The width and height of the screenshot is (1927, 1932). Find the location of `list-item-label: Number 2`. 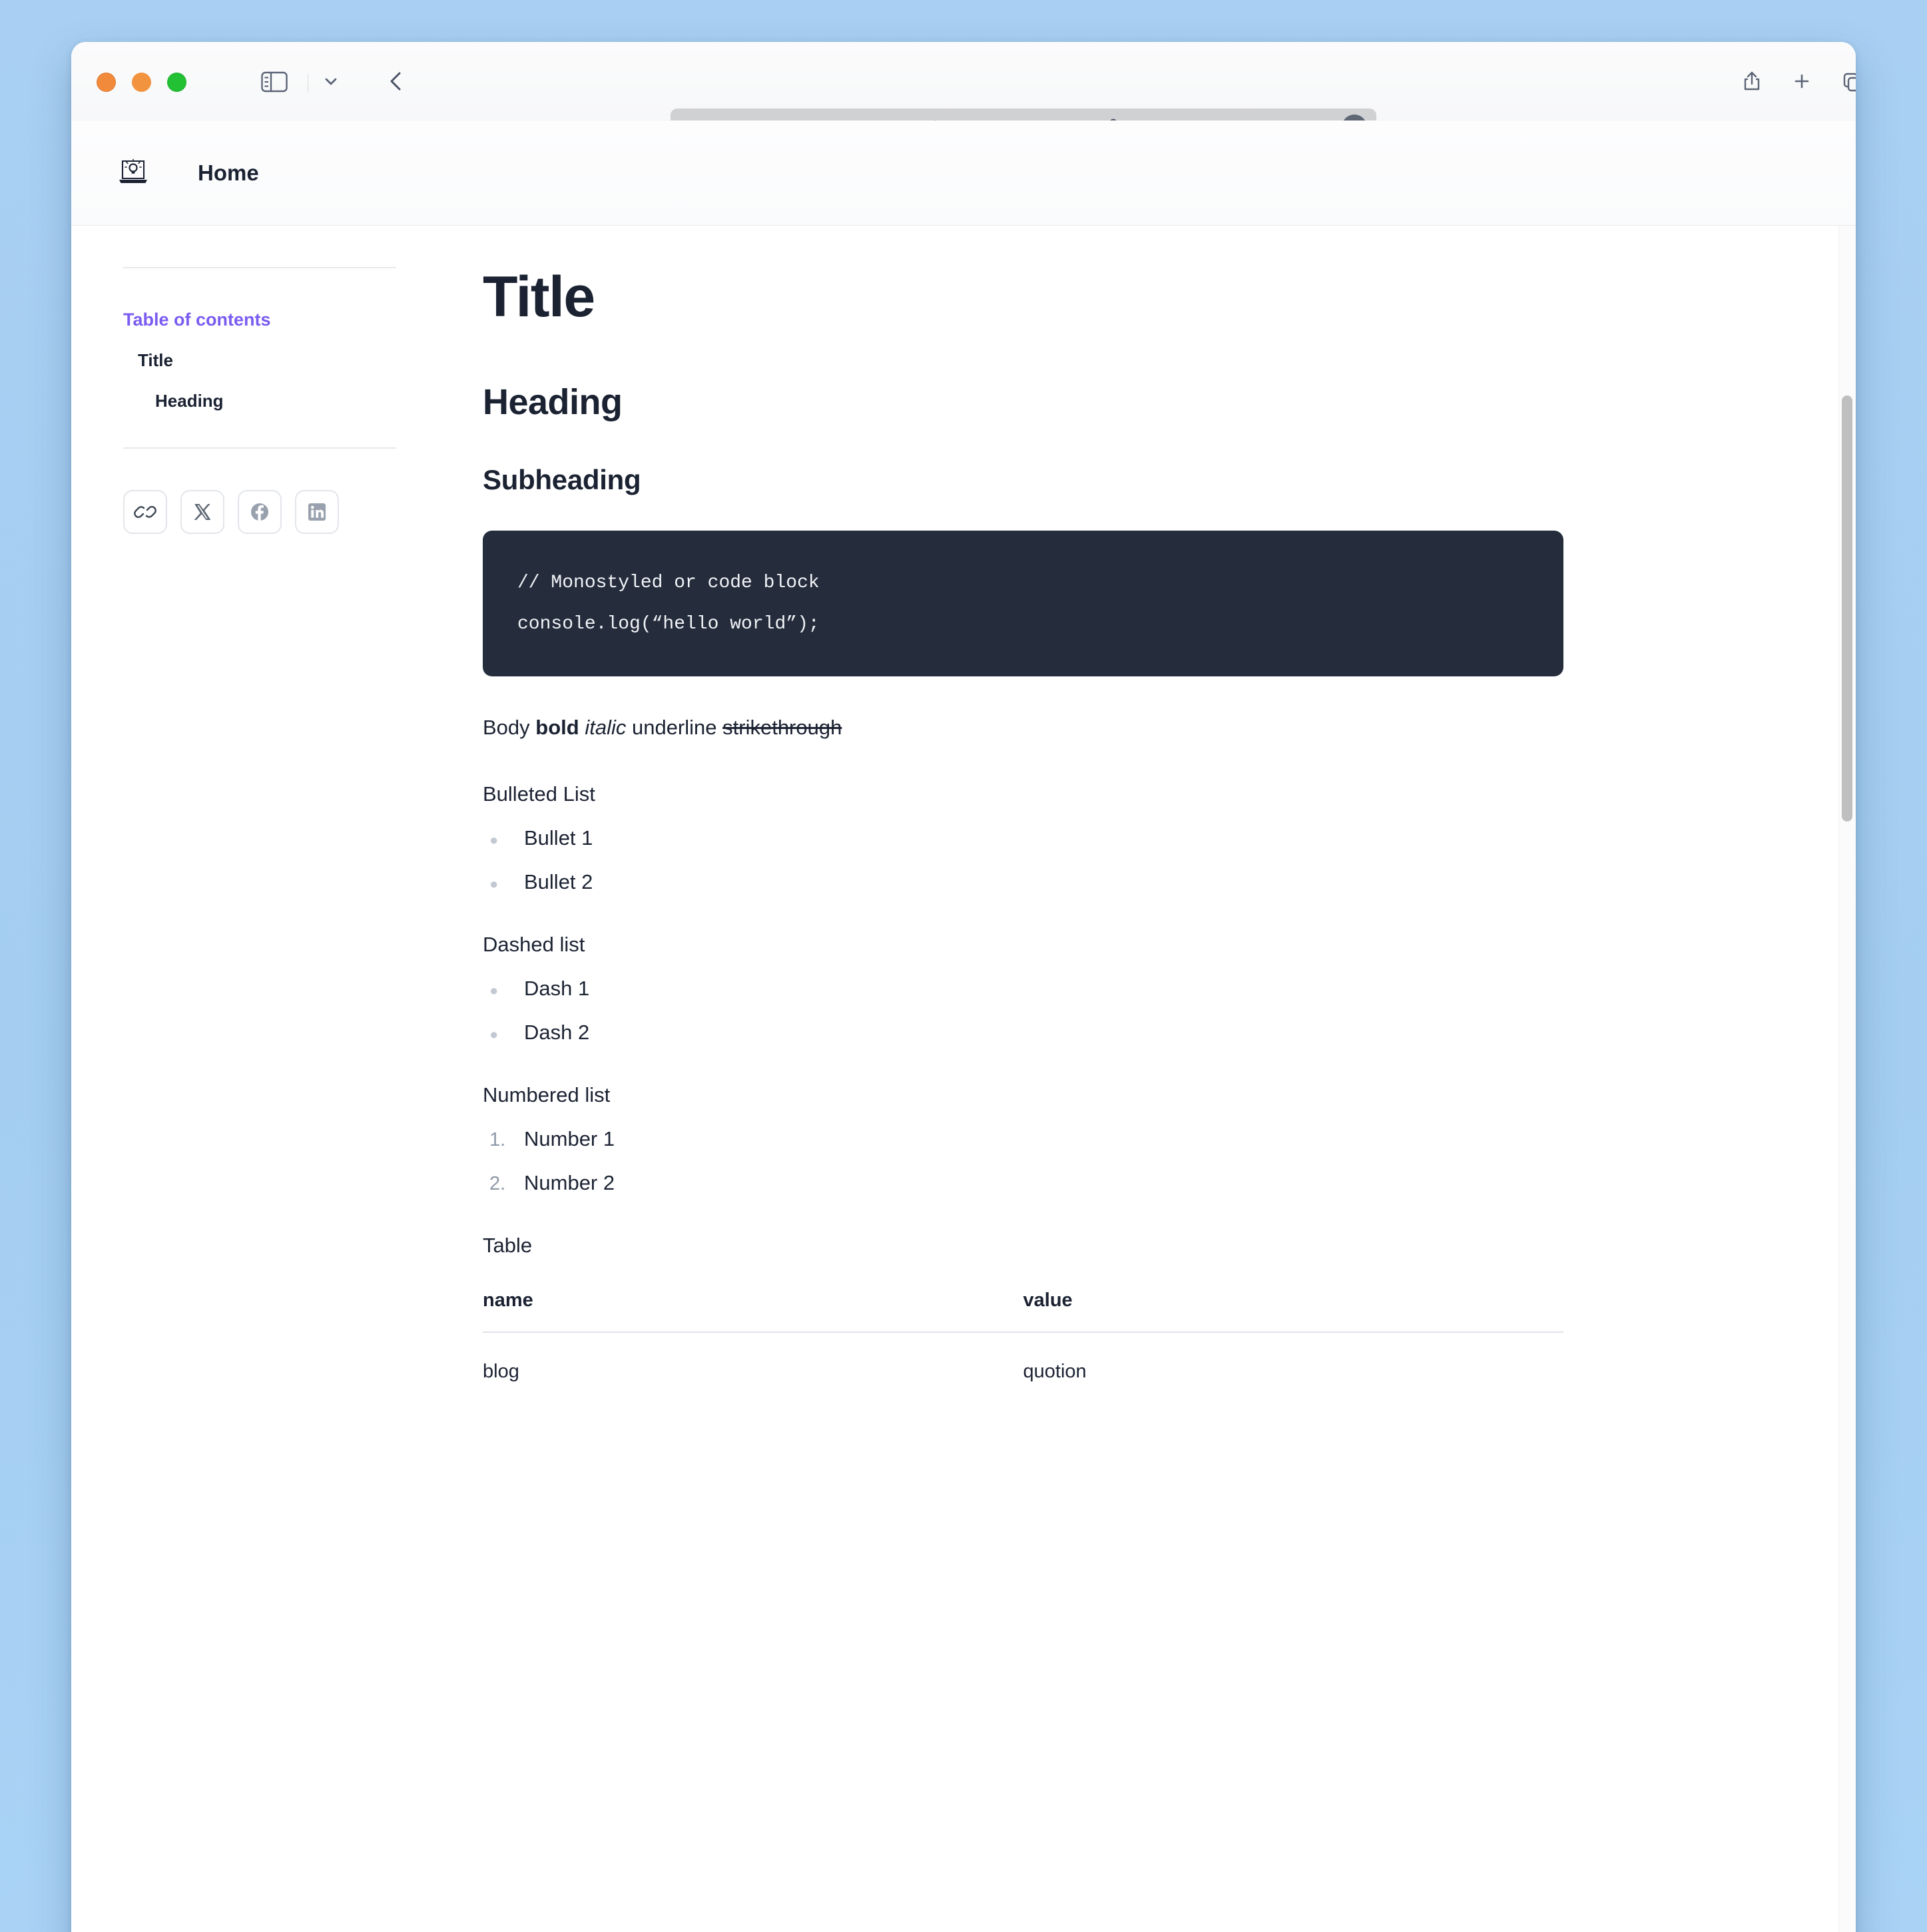

list-item-label: Number 2 is located at coordinates (569, 1182).